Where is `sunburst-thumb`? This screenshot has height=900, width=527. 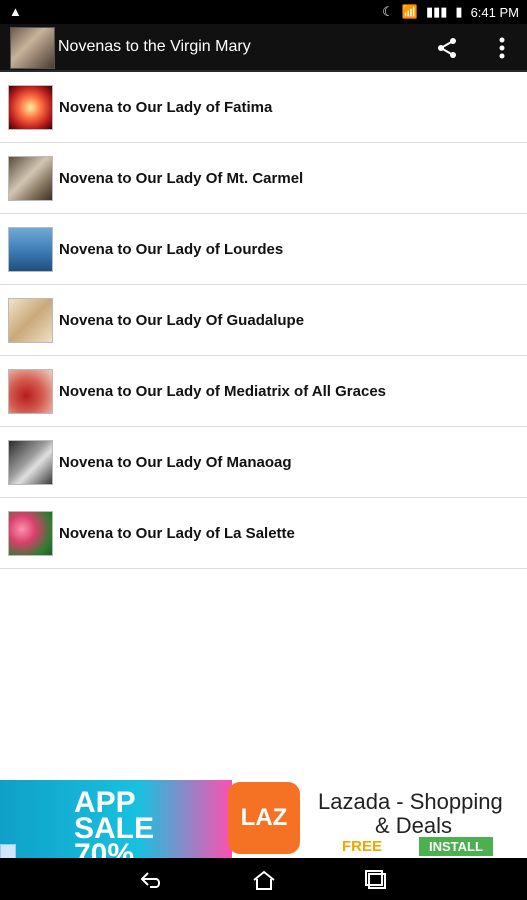
sunburst-thumb is located at coordinates (30, 107).